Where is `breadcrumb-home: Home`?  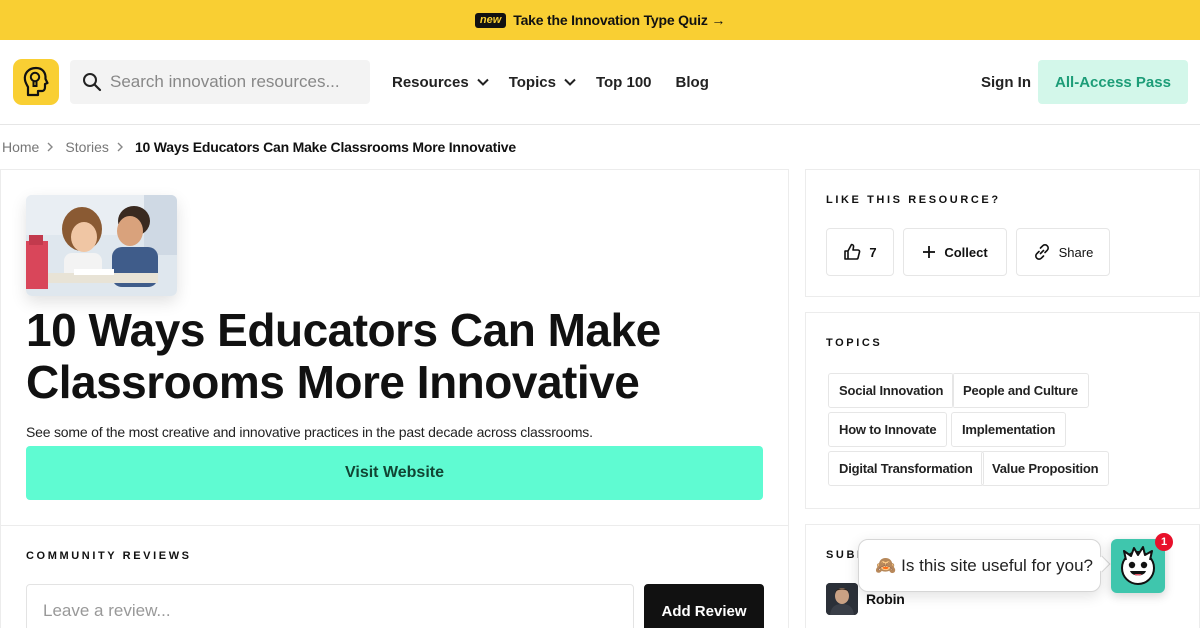 breadcrumb-home: Home is located at coordinates (20, 147).